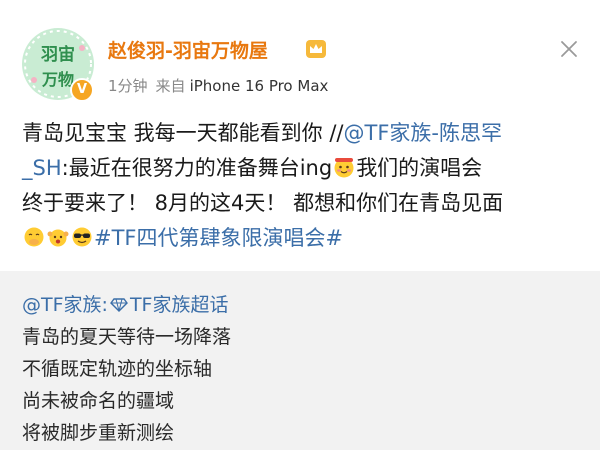  I want to click on repost-header: @TF家族: TF家族超话, so click(126, 305).